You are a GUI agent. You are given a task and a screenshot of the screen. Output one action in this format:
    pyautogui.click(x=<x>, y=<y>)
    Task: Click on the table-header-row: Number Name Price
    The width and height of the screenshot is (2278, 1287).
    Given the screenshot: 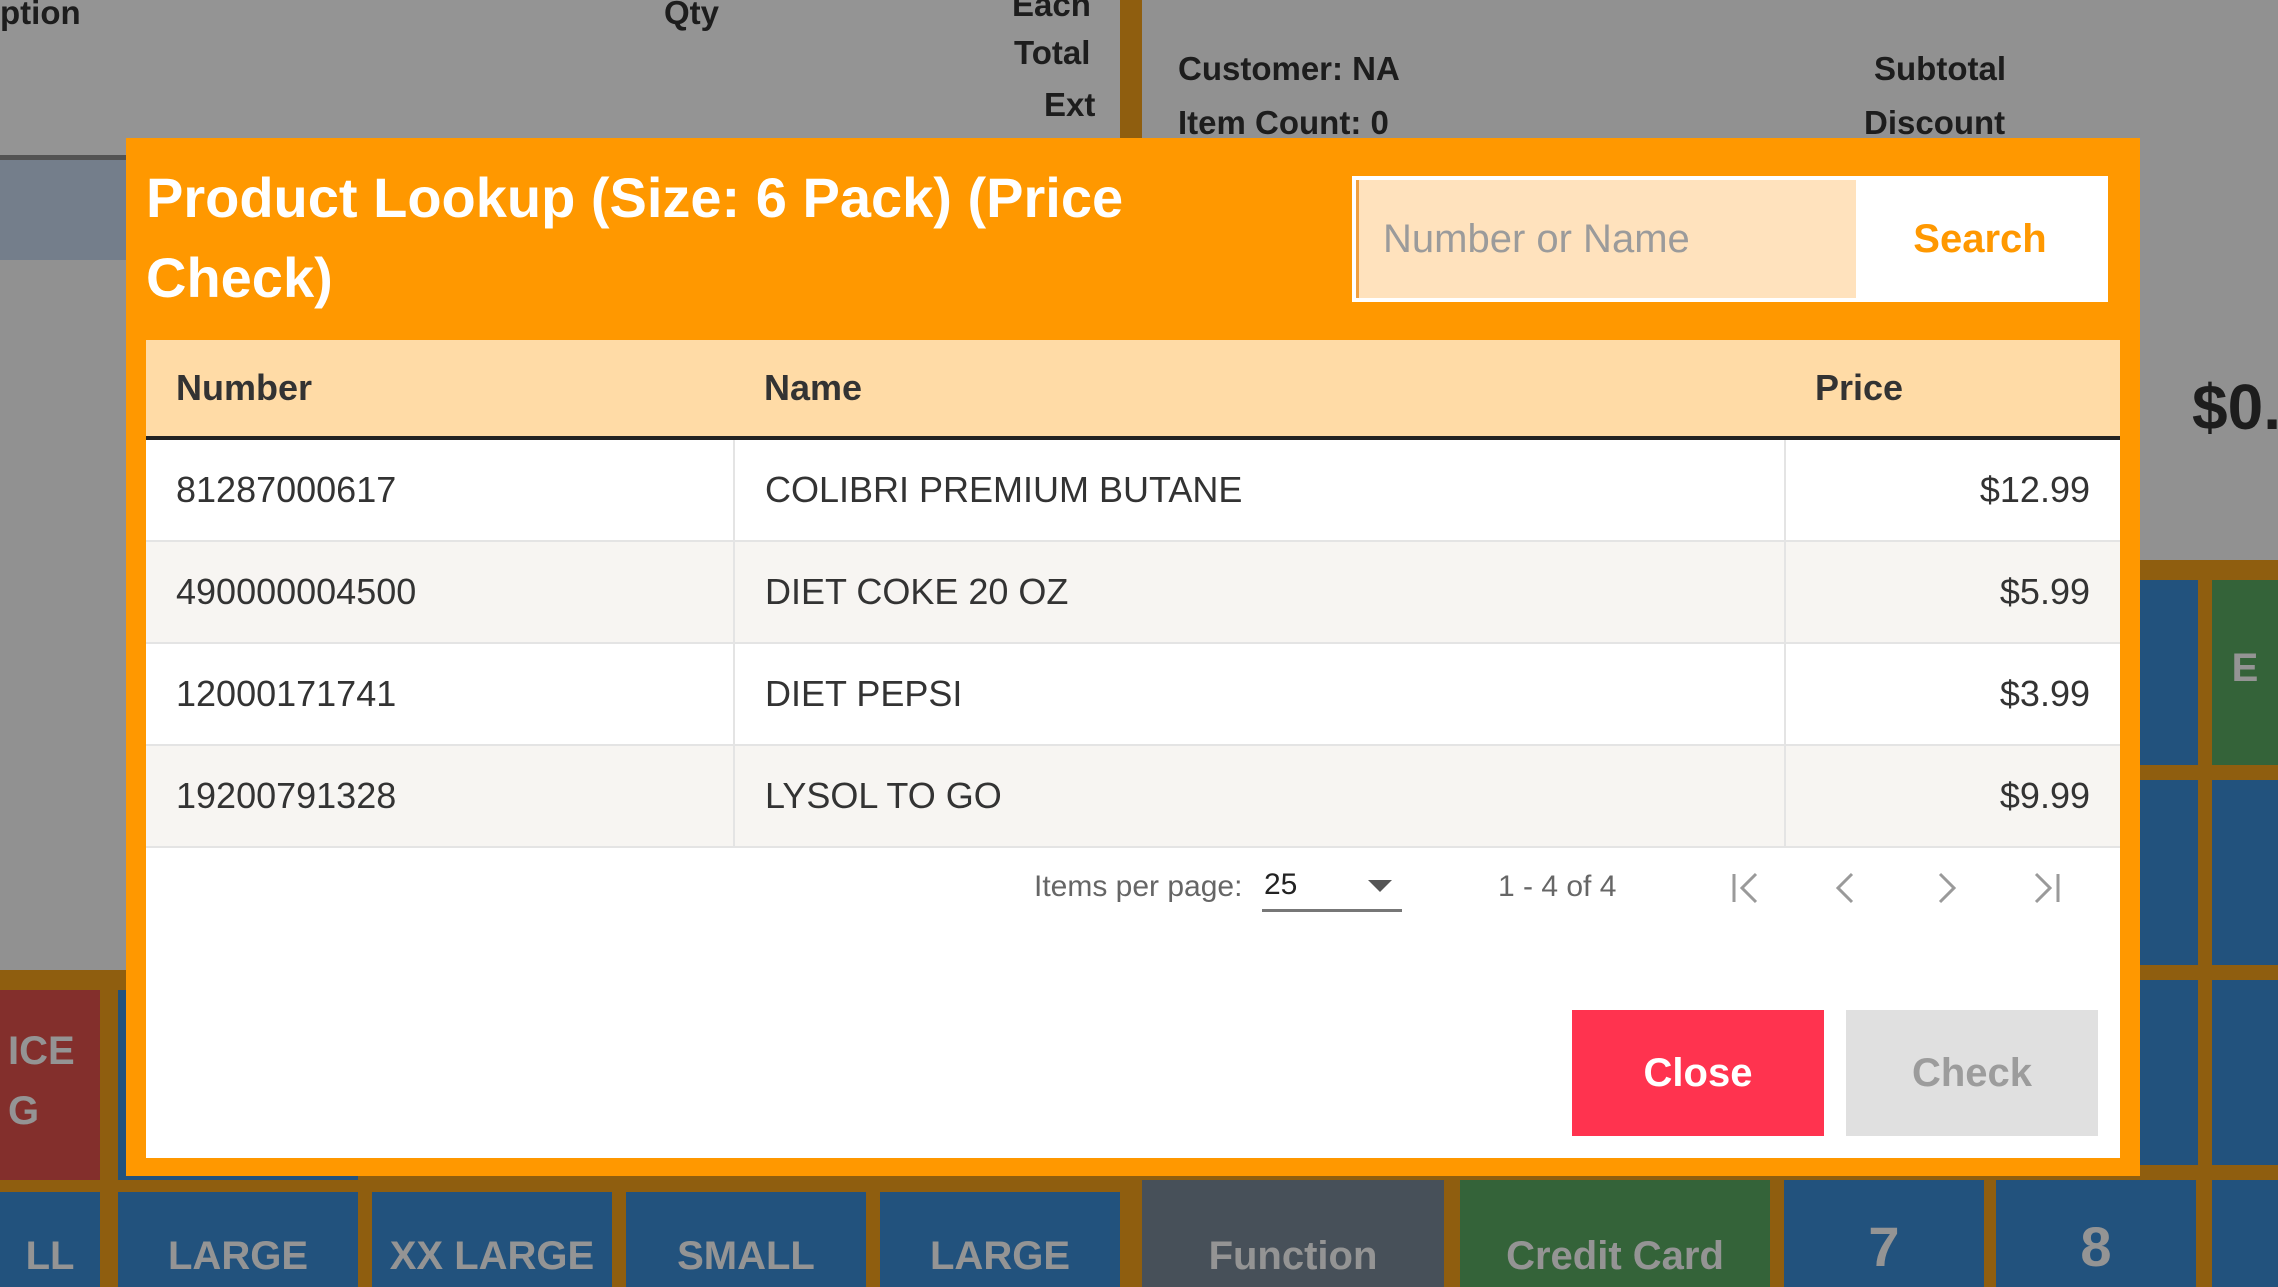 What is the action you would take?
    pyautogui.click(x=1133, y=390)
    